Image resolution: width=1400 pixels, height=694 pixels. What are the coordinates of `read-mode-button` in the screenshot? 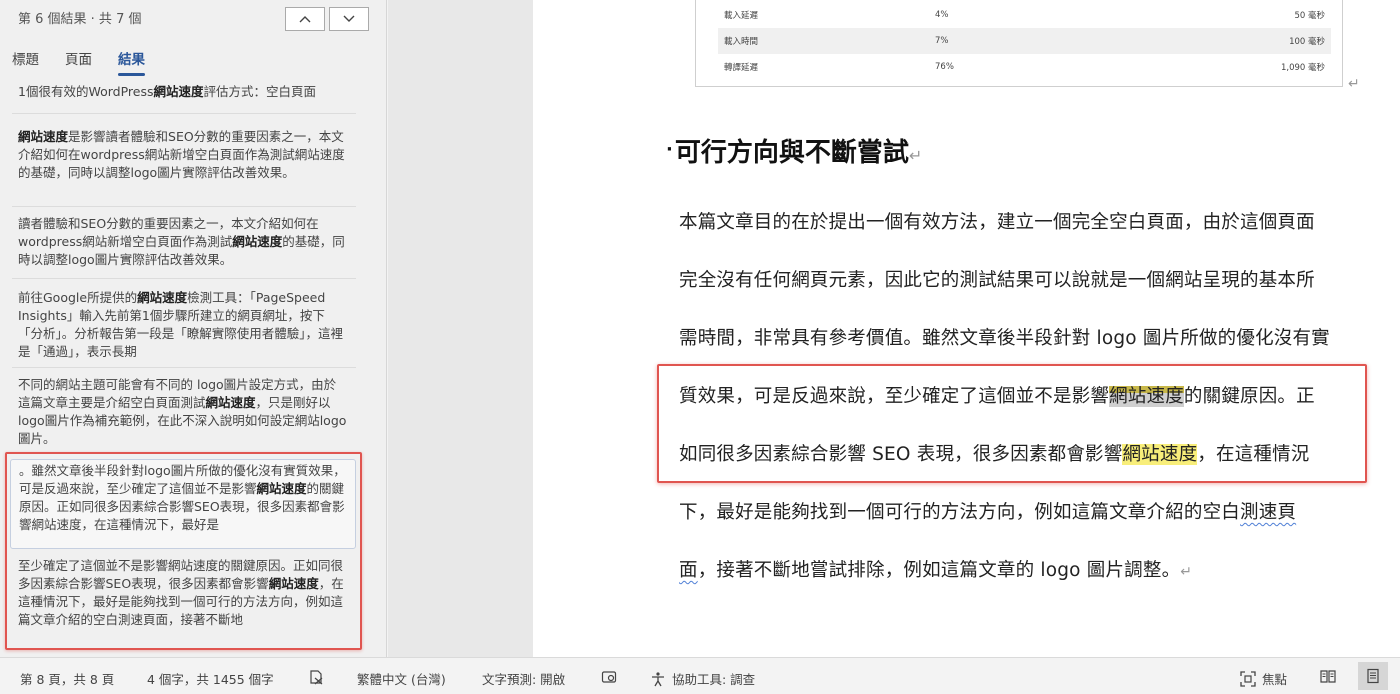 It's located at (1328, 676).